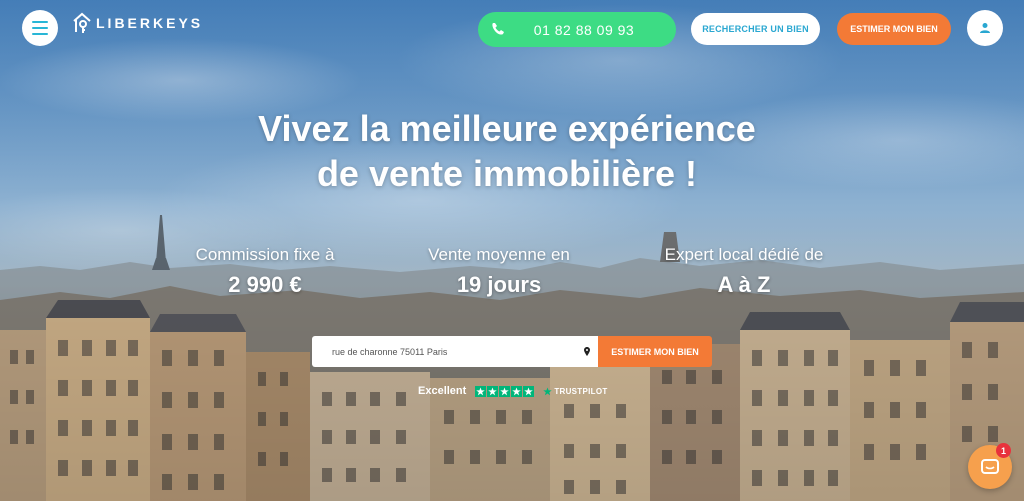 The width and height of the screenshot is (1024, 501). I want to click on stat-local-expert: Expert local dédié de A à Z, so click(744, 272).